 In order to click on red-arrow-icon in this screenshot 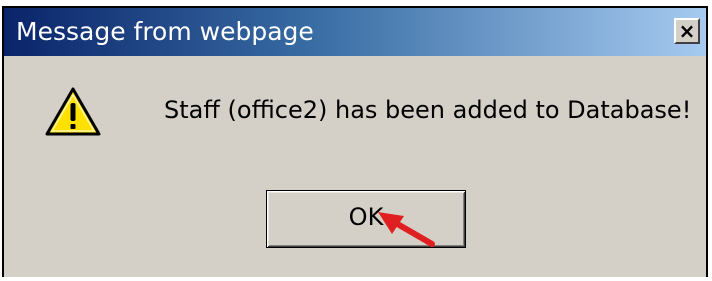, I will do `click(406, 229)`.